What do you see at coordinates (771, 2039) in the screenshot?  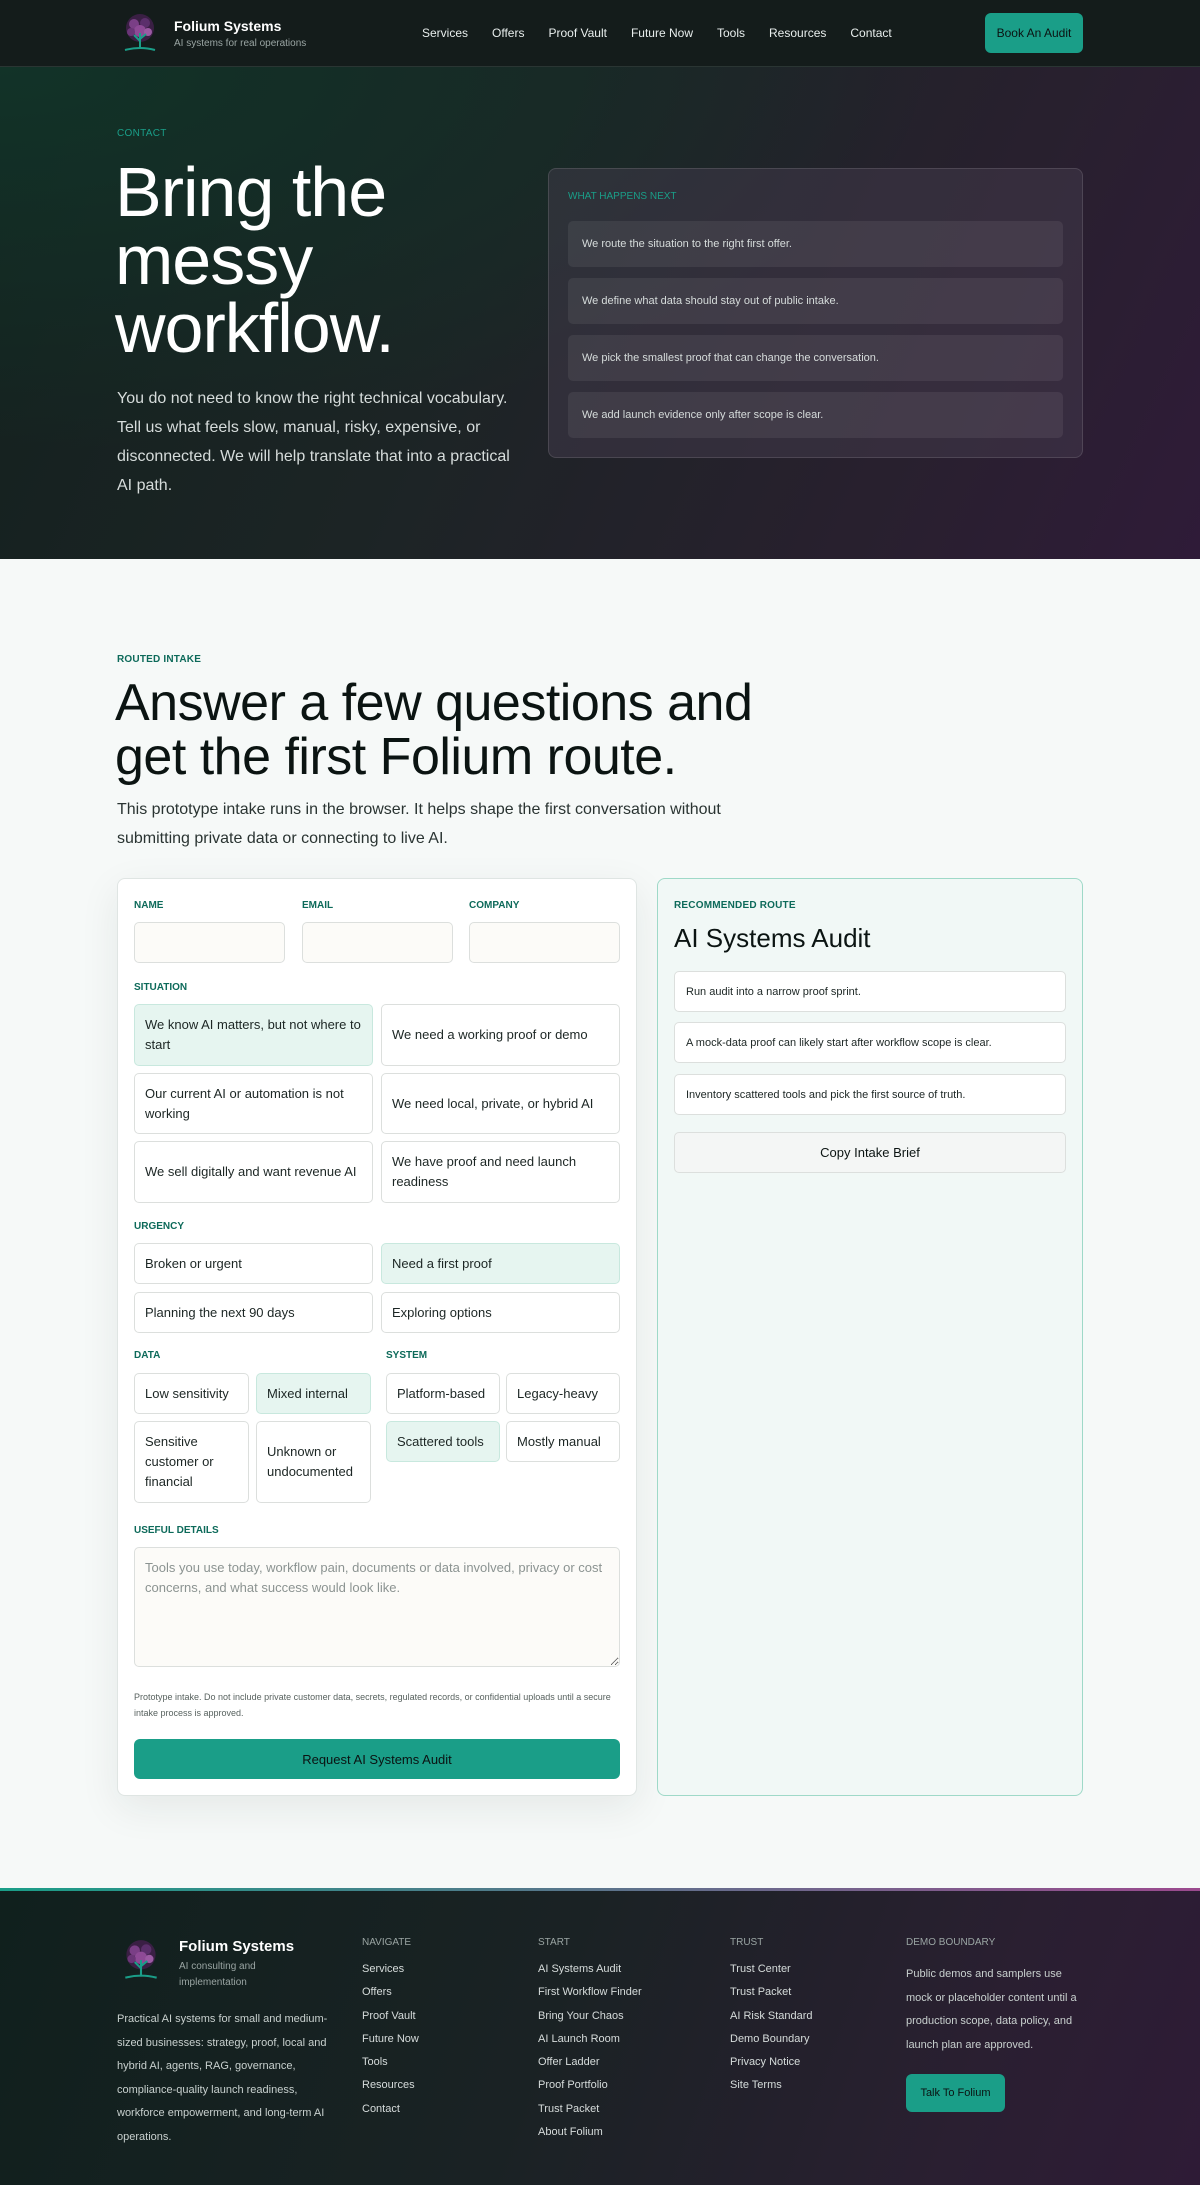 I see `footer-link: Demo Boundary` at bounding box center [771, 2039].